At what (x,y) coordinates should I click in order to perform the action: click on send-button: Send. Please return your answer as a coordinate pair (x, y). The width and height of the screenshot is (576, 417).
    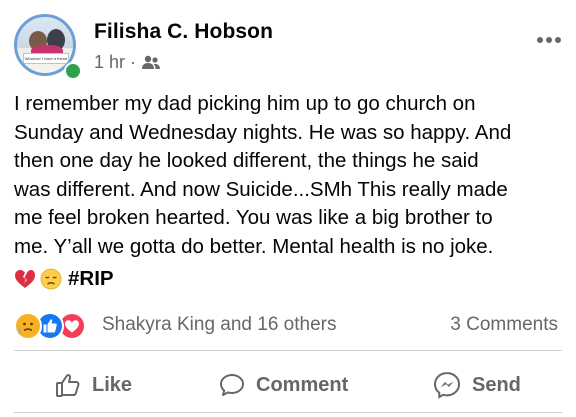
    Looking at the image, I should click on (476, 385).